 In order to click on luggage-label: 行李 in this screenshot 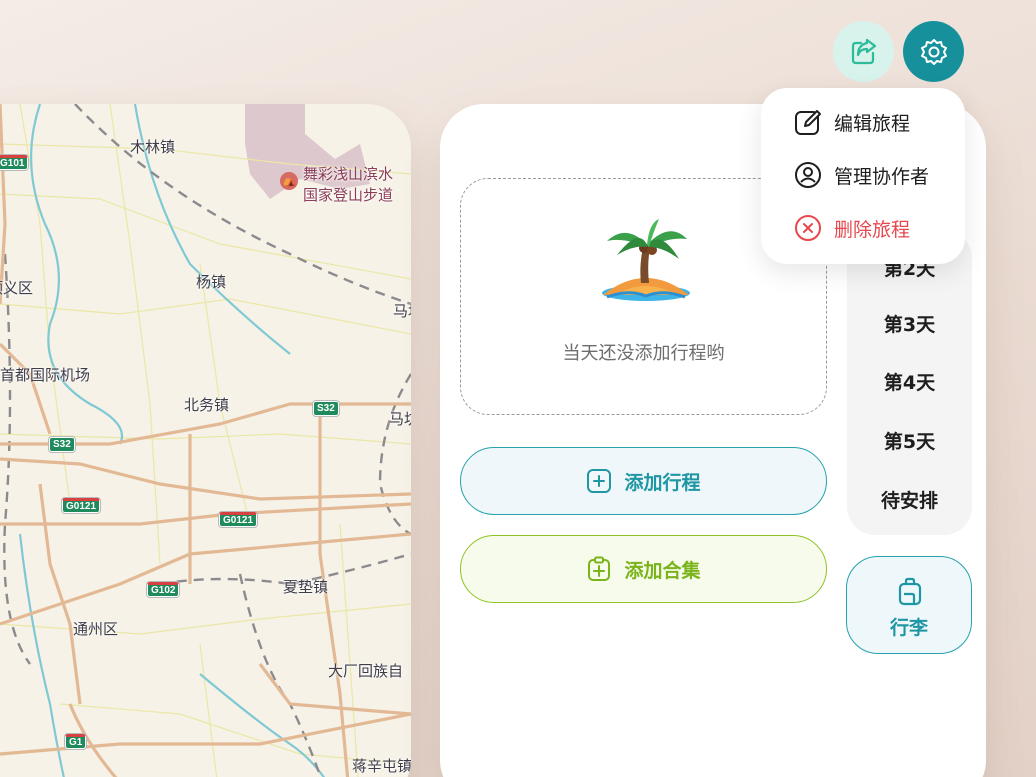, I will do `click(908, 628)`.